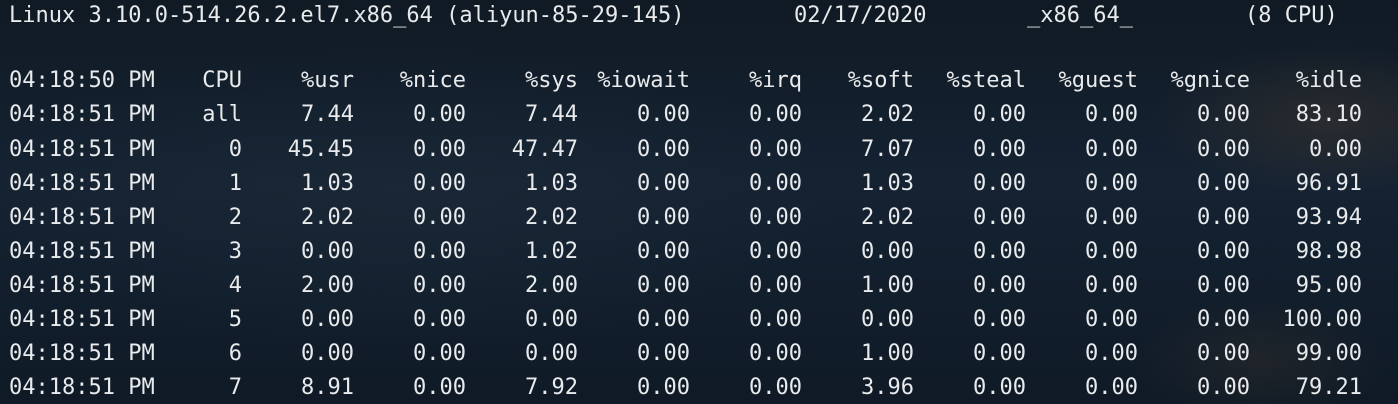  Describe the element at coordinates (1328, 80) in the screenshot. I see `column-header-idle: %idle` at that location.